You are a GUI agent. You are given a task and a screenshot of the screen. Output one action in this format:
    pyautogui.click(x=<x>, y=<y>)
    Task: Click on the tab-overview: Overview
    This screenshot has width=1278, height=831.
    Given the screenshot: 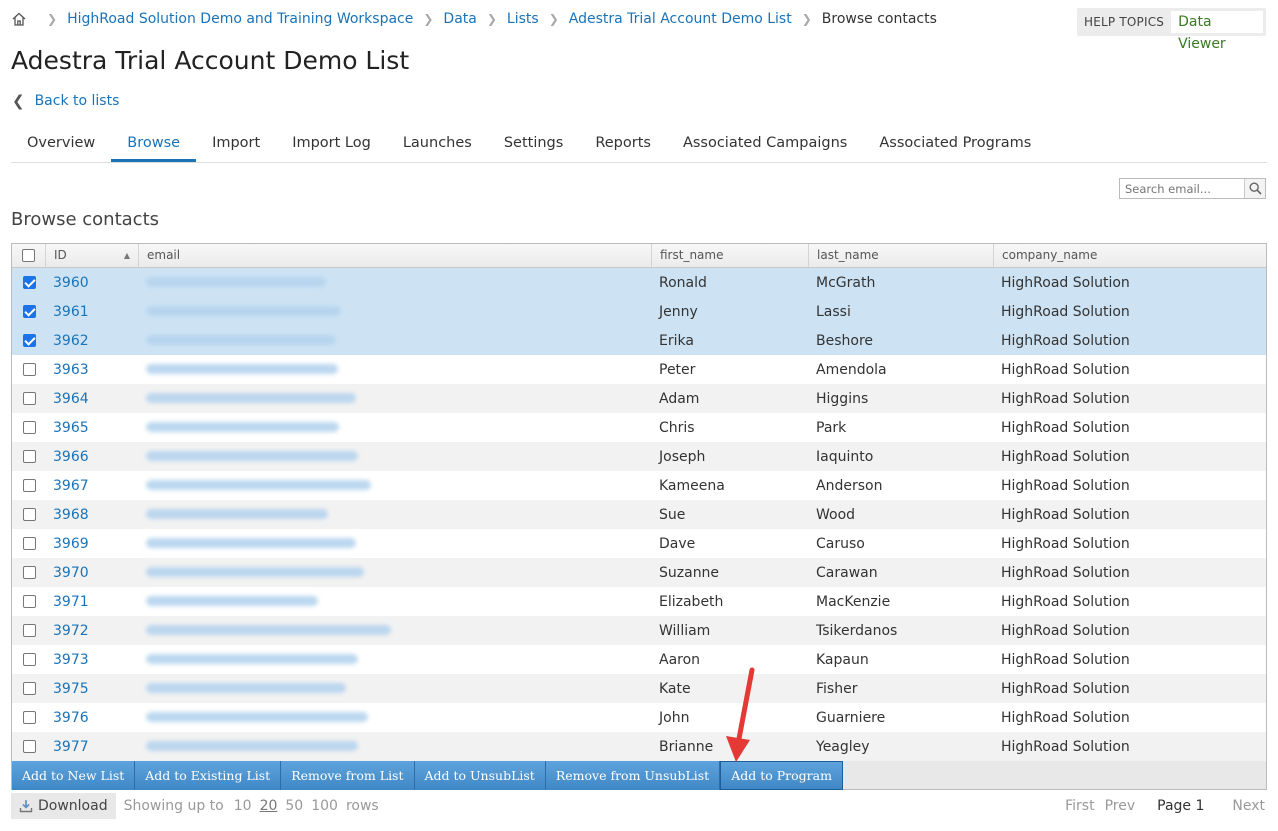 What is the action you would take?
    pyautogui.click(x=61, y=145)
    